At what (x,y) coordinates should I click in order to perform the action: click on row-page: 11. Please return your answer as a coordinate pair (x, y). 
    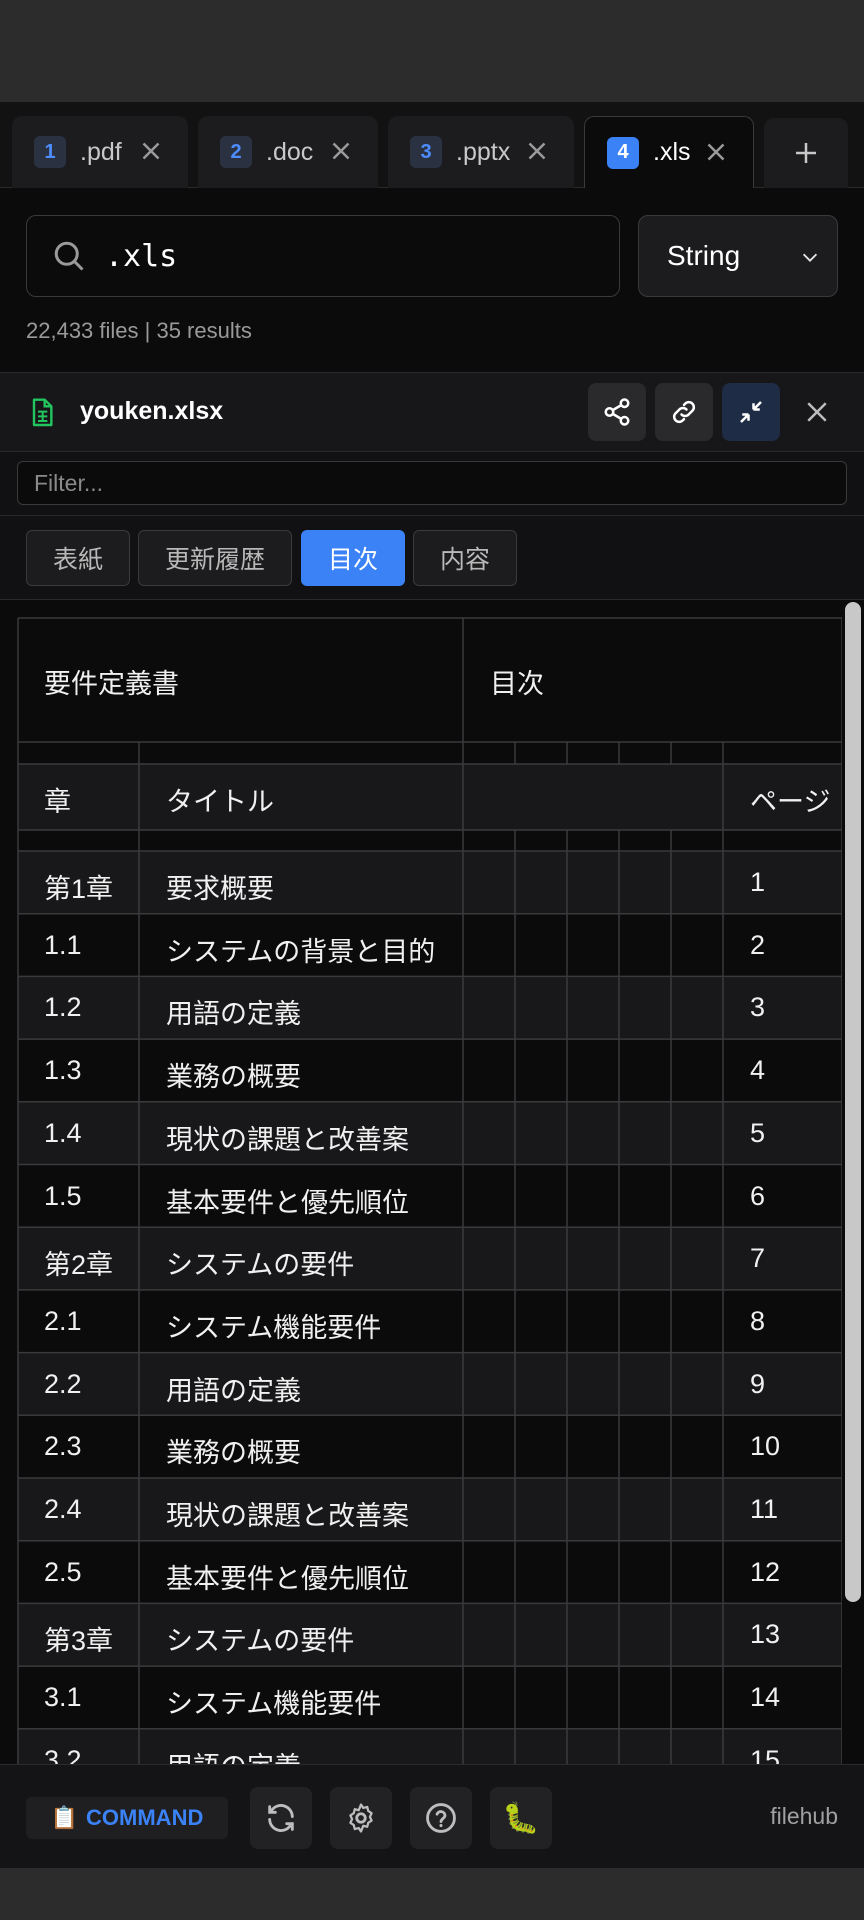
    Looking at the image, I should click on (764, 1509).